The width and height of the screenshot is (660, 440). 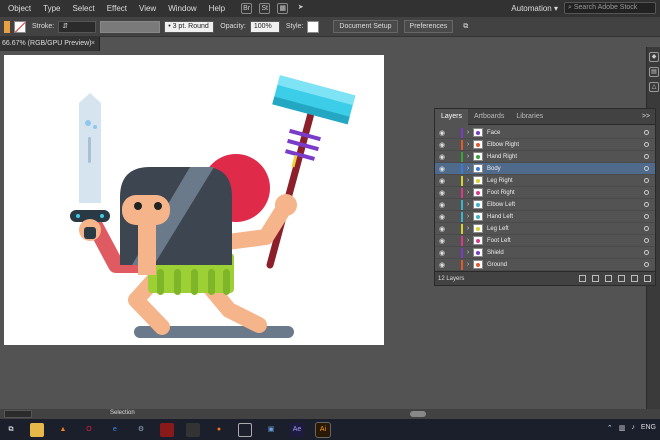 I want to click on layer-row: ◉ › Hand Right, so click(x=545, y=157).